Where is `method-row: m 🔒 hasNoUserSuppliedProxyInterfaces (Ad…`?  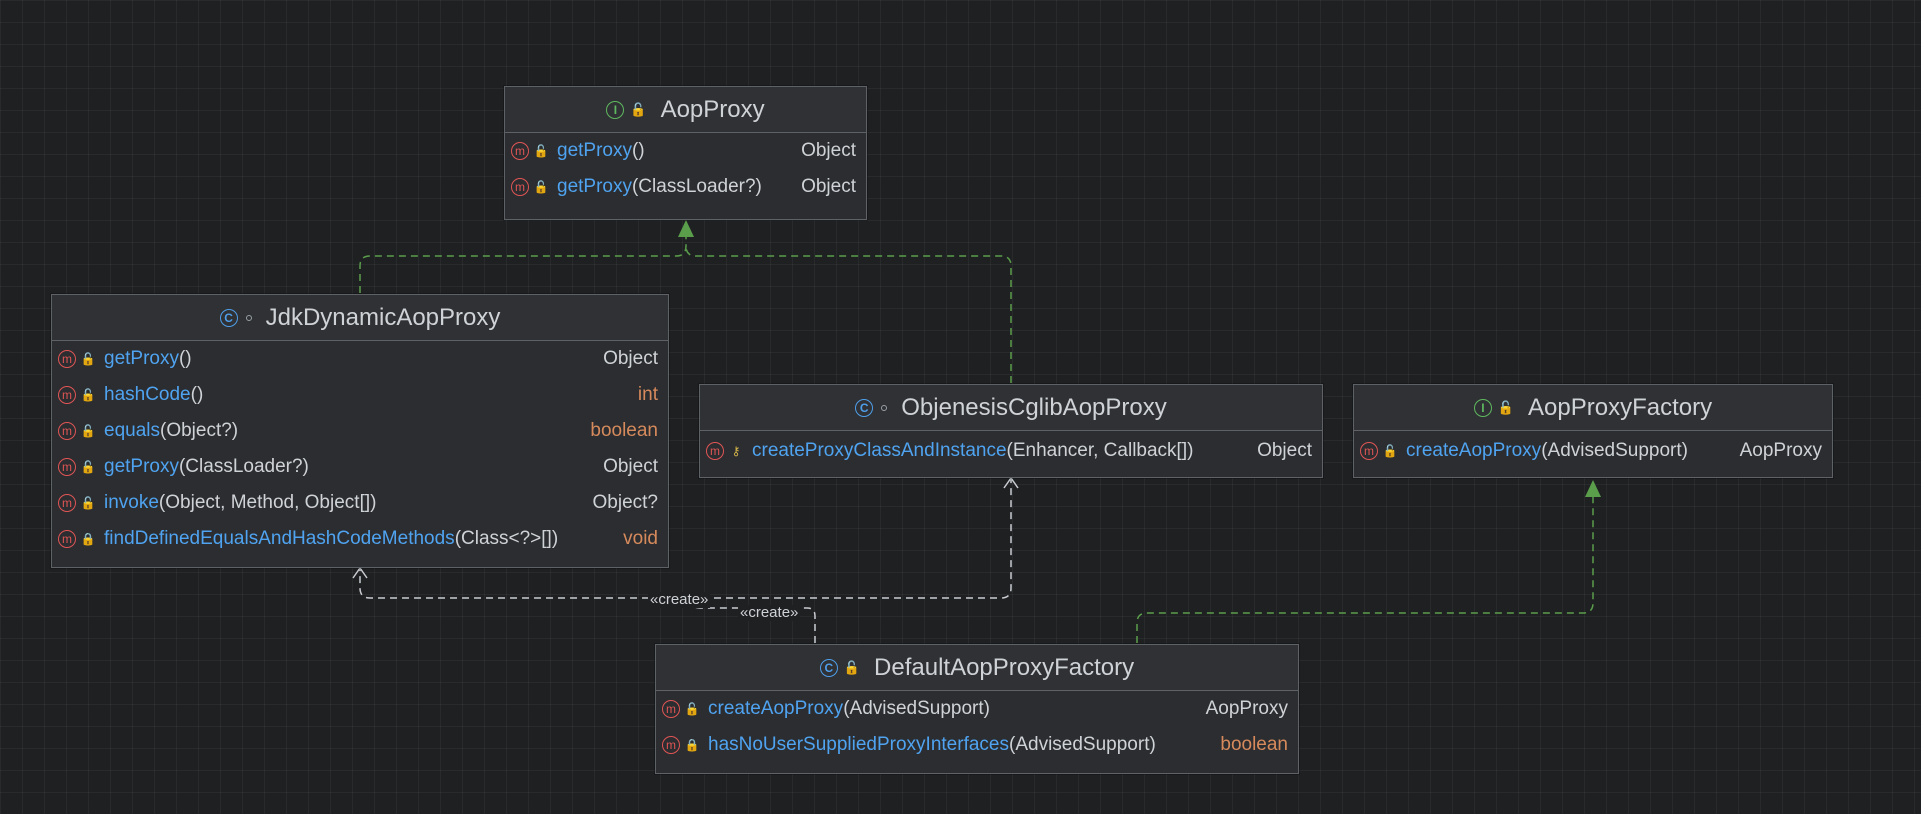 method-row: m 🔒 hasNoUserSuppliedProxyInterfaces (Ad… is located at coordinates (977, 745).